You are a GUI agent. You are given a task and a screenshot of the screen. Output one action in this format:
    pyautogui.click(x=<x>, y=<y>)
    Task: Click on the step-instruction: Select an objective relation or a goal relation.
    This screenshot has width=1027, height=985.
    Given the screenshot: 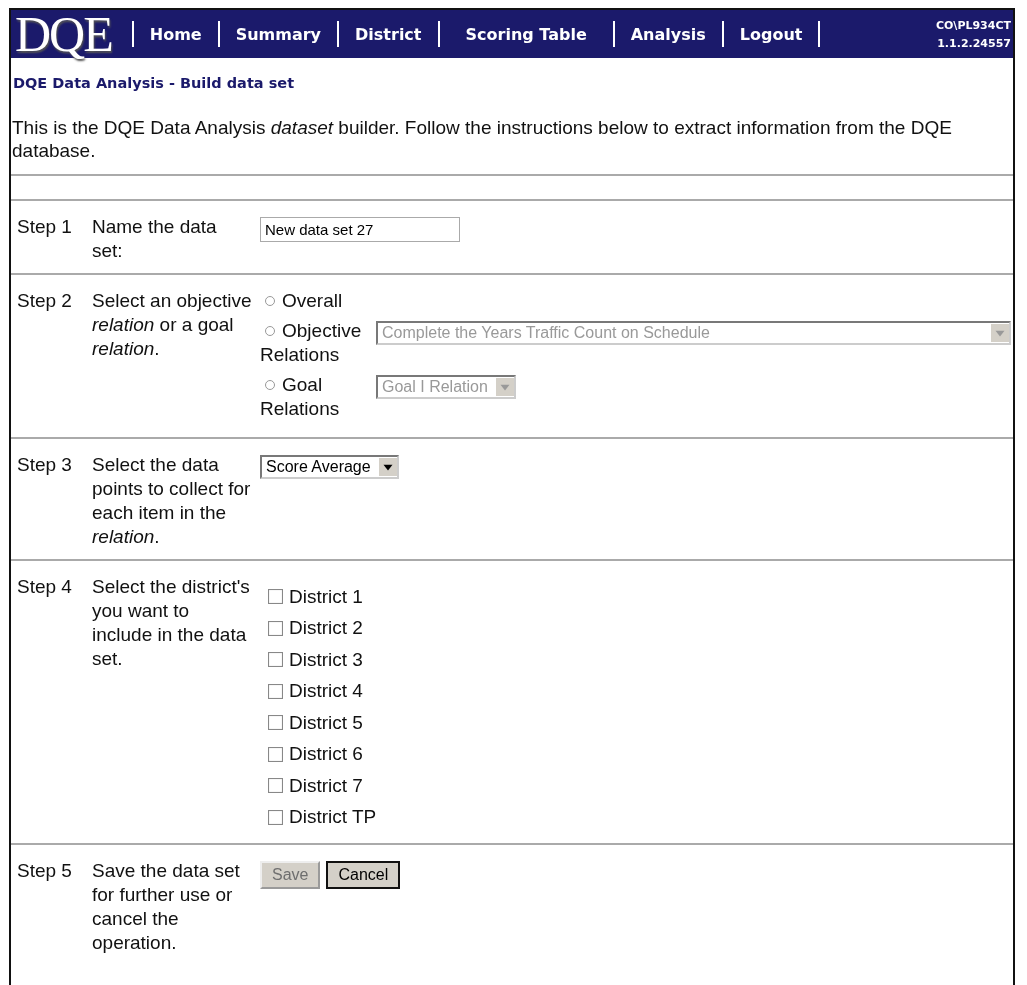 What is the action you would take?
    pyautogui.click(x=172, y=325)
    